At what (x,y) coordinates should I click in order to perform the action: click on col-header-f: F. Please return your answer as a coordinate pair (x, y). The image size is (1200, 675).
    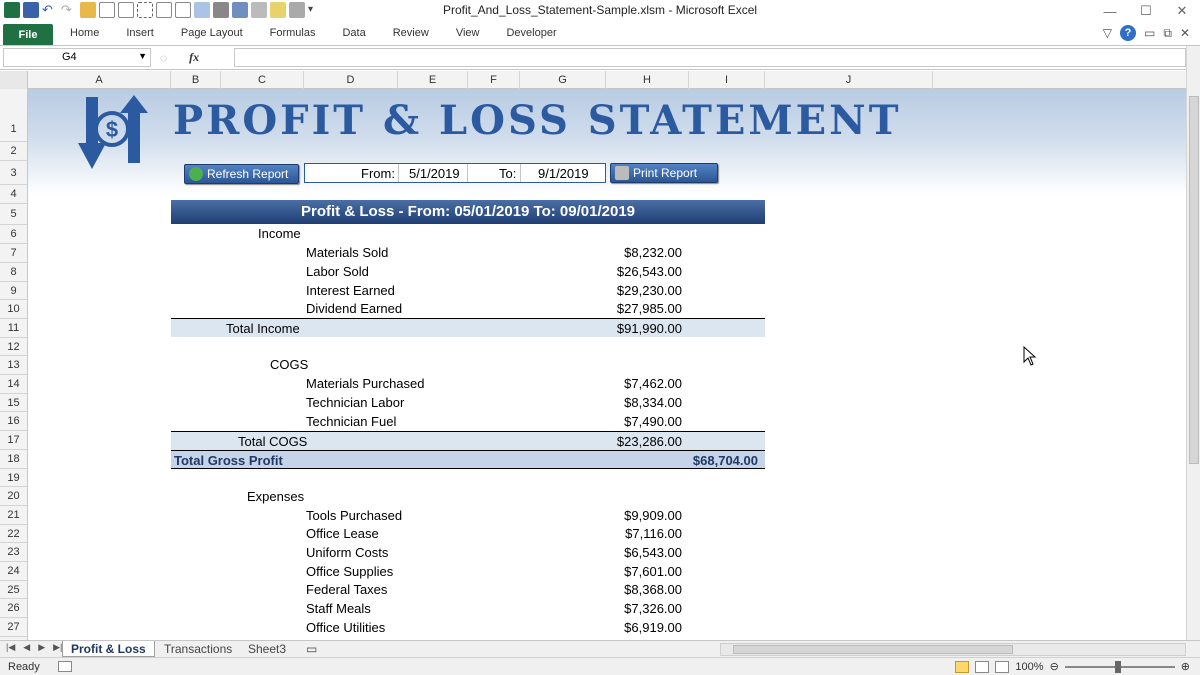
    Looking at the image, I should click on (494, 80).